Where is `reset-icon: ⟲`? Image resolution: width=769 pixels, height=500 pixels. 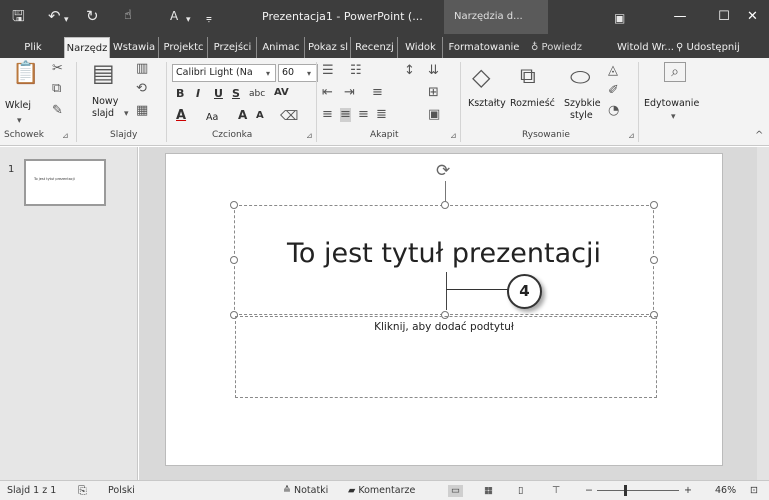
reset-icon: ⟲ is located at coordinates (141, 89).